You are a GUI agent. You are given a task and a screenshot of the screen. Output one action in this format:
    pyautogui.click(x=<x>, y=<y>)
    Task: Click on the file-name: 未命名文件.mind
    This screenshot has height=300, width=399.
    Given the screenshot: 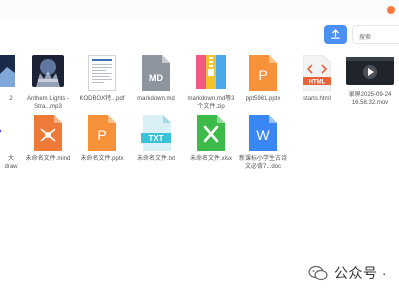 What is the action you would take?
    pyautogui.click(x=48, y=159)
    